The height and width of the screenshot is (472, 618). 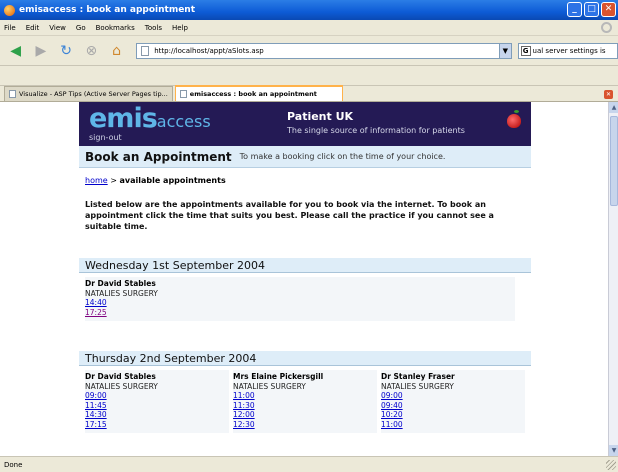 What do you see at coordinates (574, 9) in the screenshot?
I see `minimize-button: _` at bounding box center [574, 9].